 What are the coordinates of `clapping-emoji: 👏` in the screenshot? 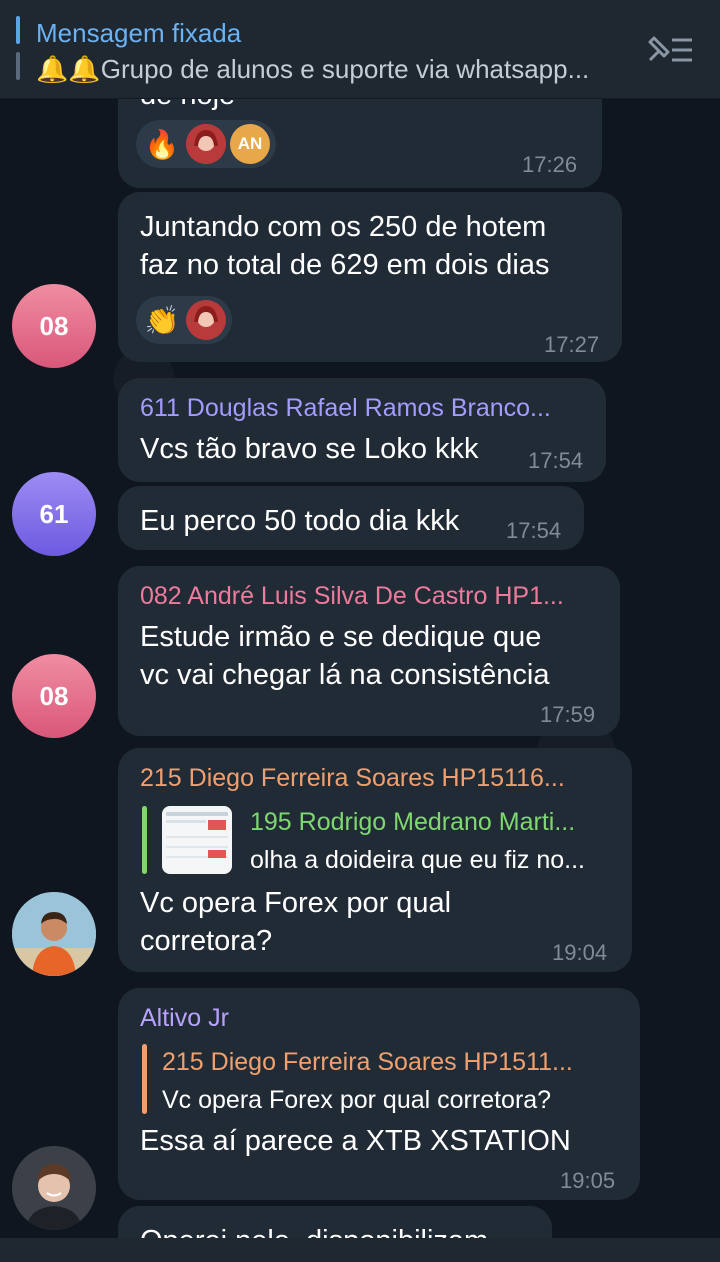 It's located at (162, 320).